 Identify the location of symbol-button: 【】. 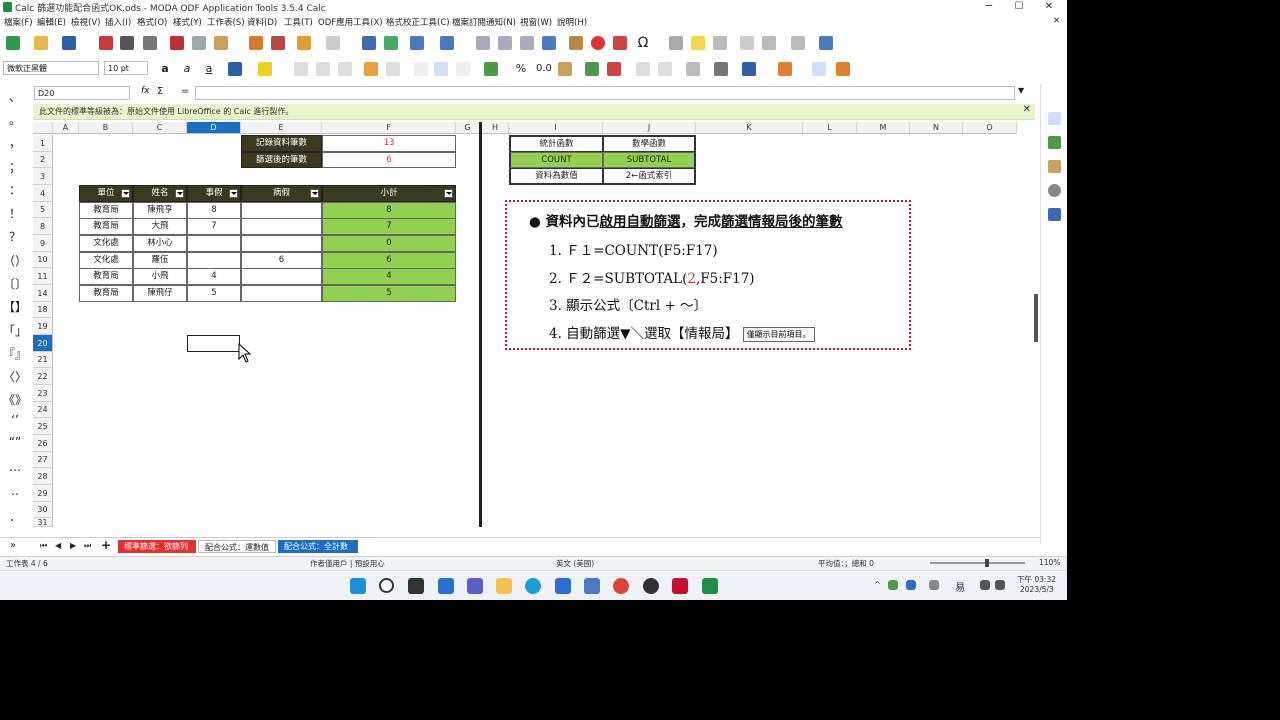
(15, 306).